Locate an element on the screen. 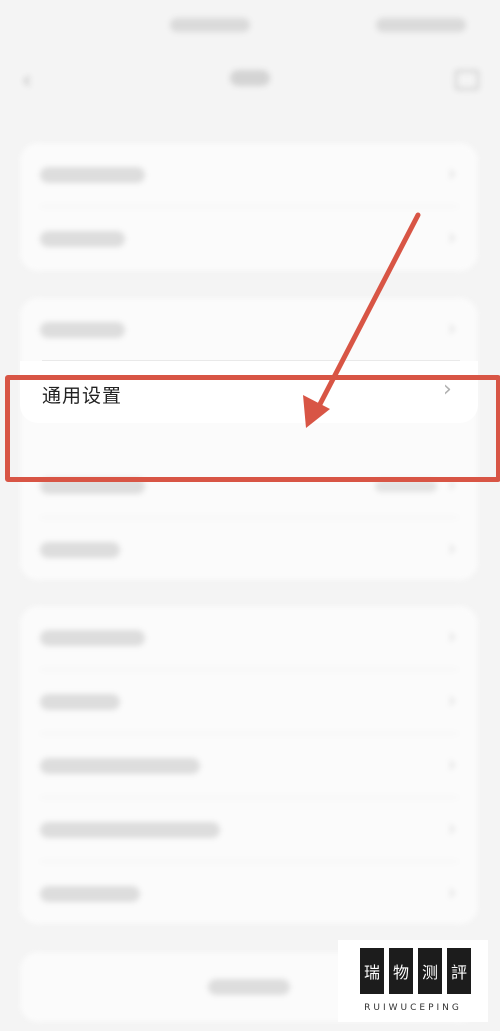 The image size is (500, 1031). status-bar-indicators is located at coordinates (421, 25).